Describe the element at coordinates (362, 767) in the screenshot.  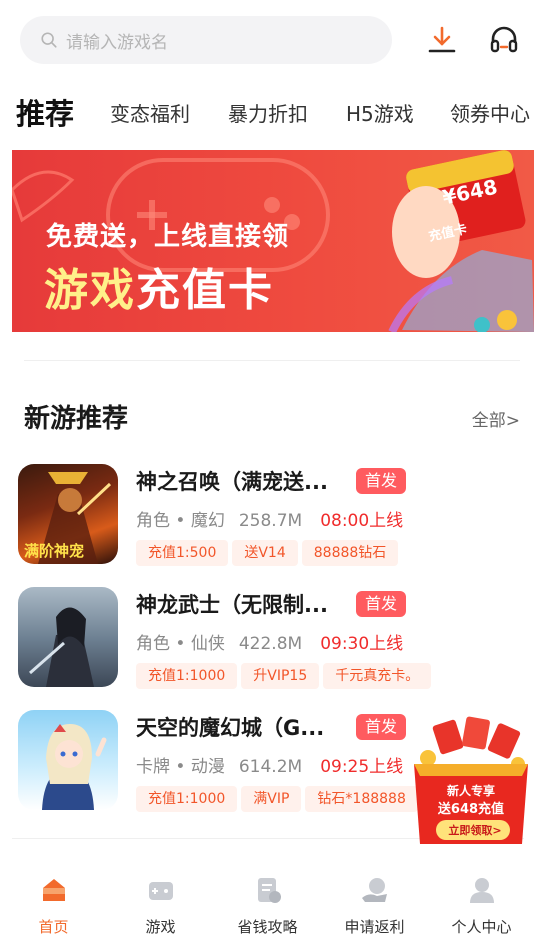
I see `game-launch-time: 09:25上线` at that location.